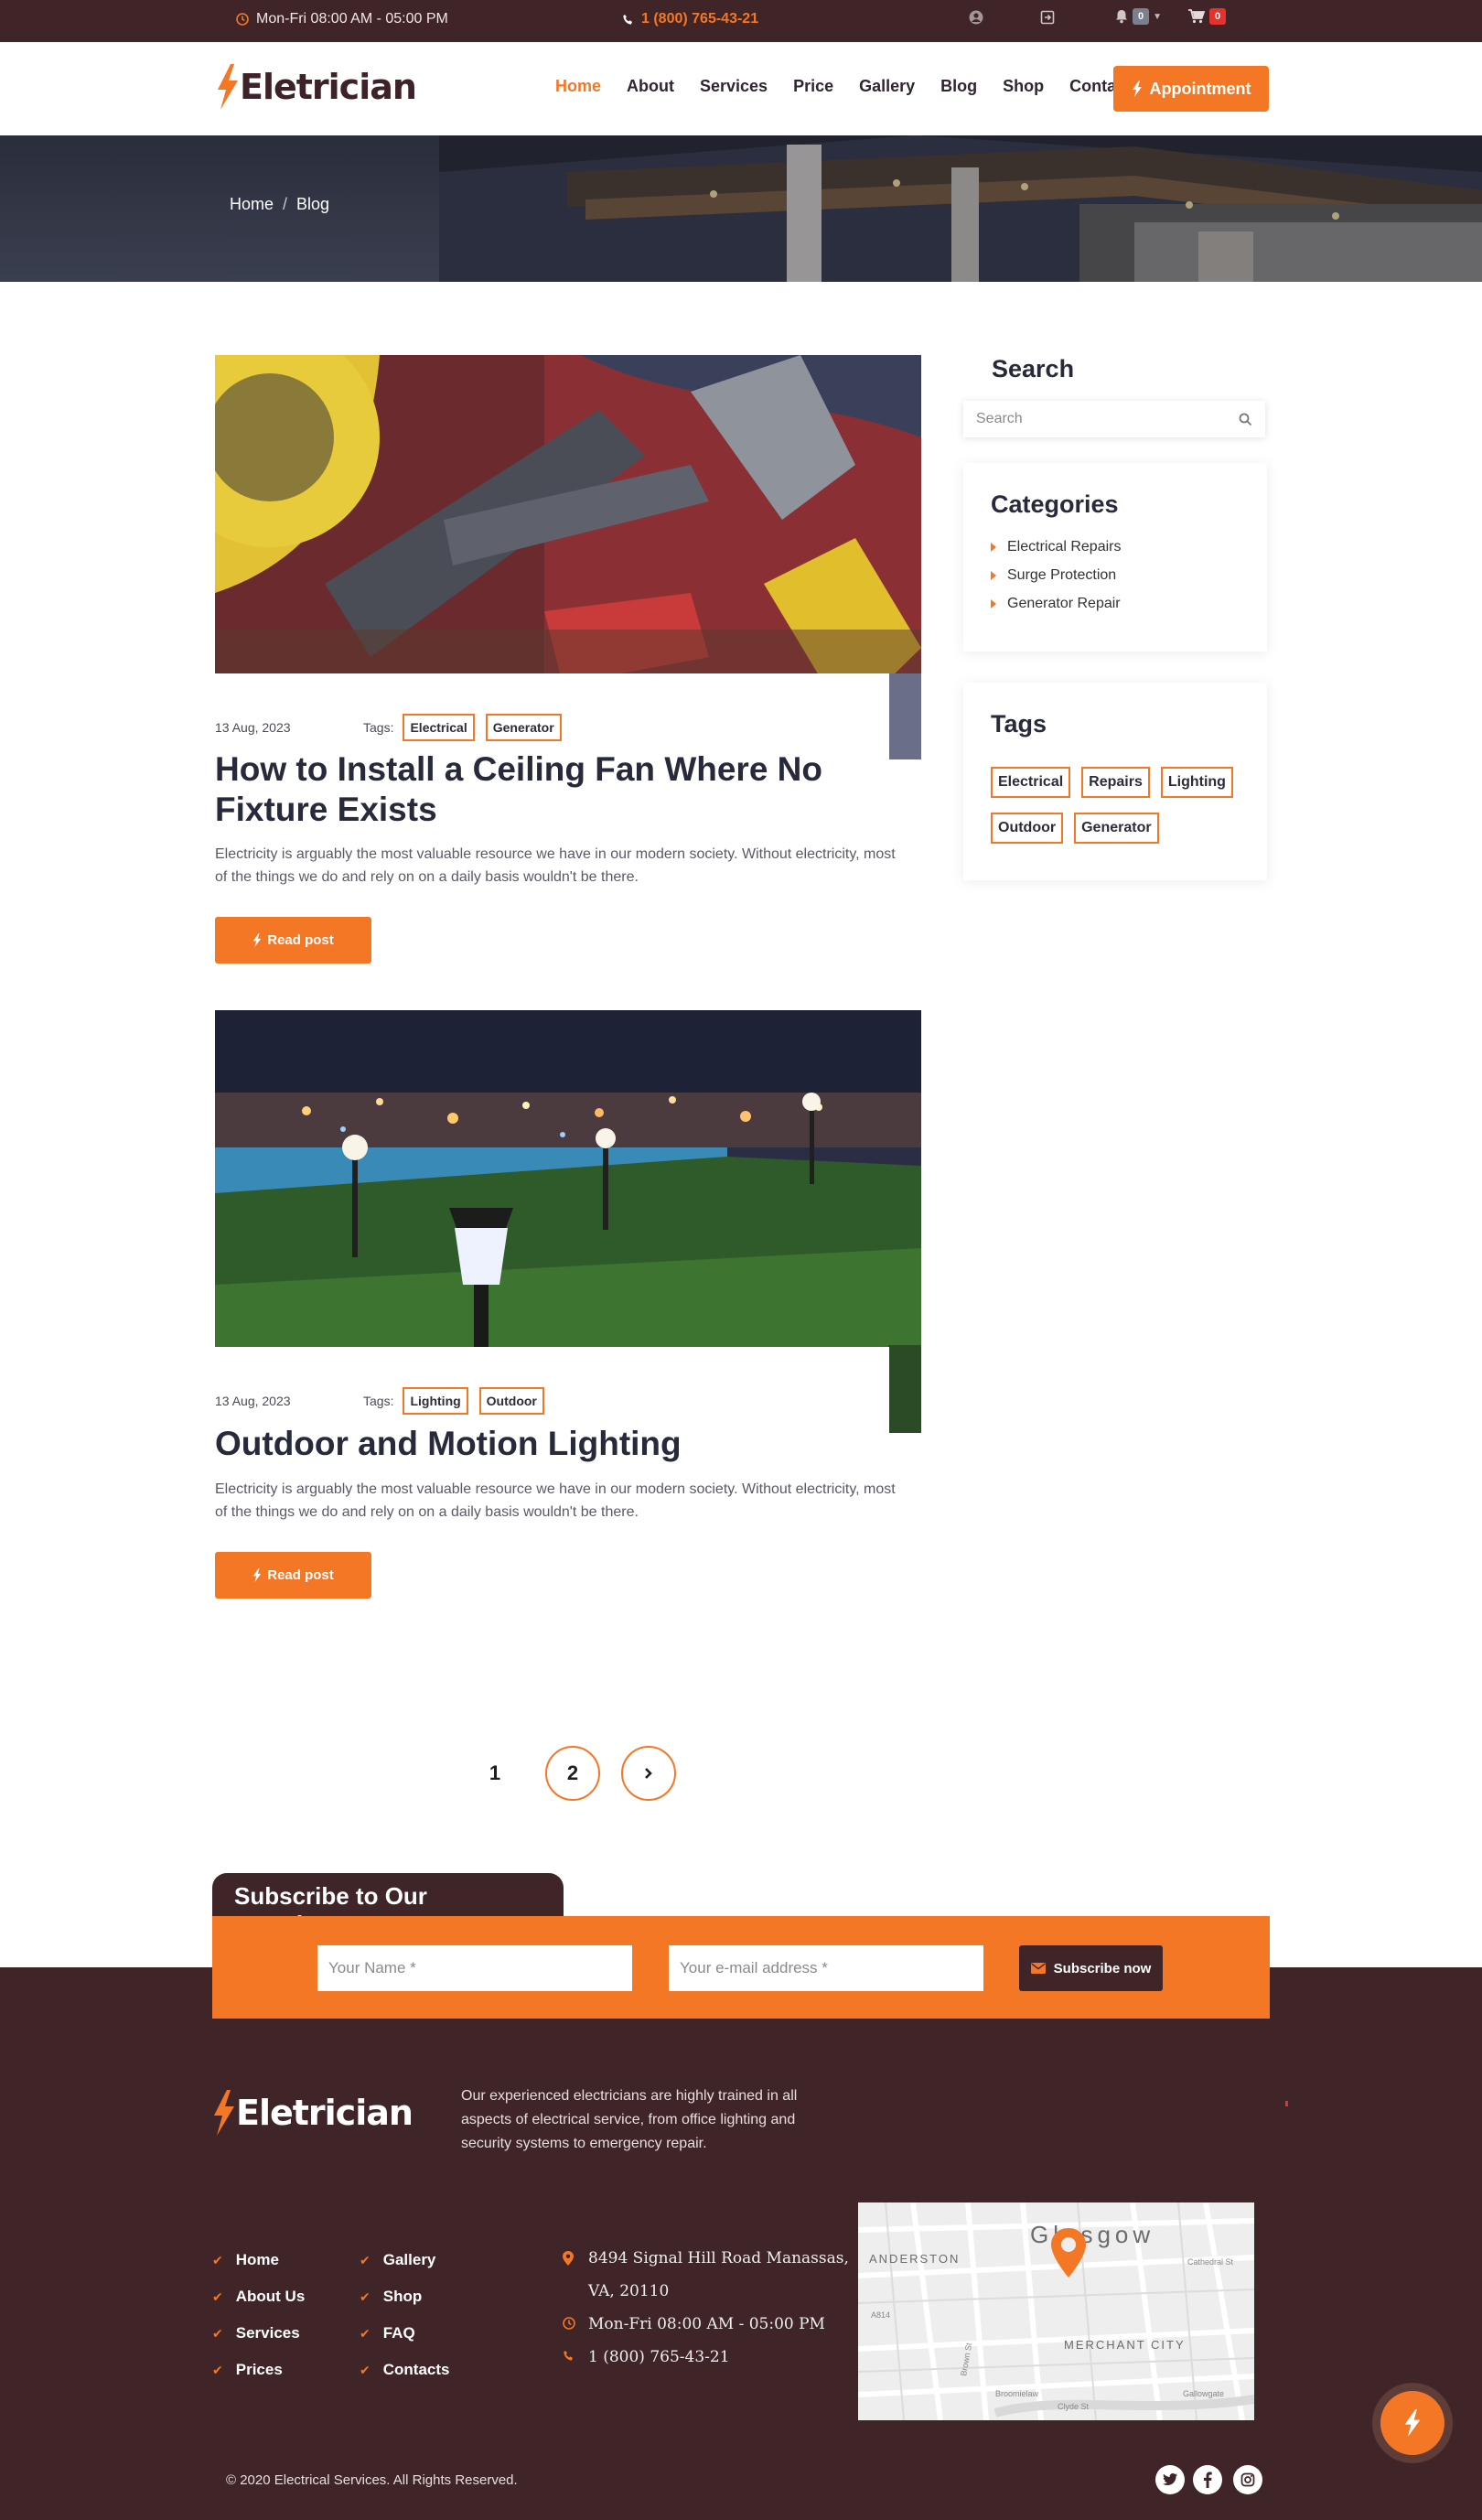 The width and height of the screenshot is (1482, 2520). I want to click on page-1-link: 1, so click(494, 1773).